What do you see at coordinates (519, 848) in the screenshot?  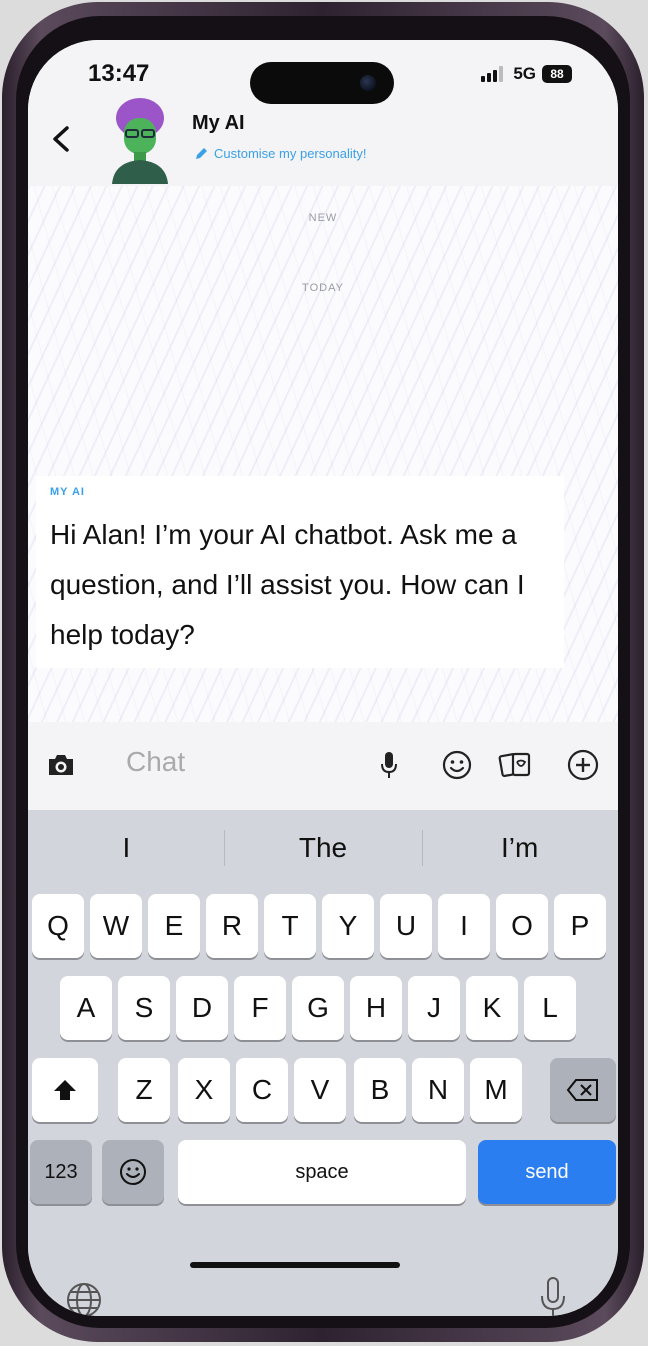 I see `suggestion-im: I’m` at bounding box center [519, 848].